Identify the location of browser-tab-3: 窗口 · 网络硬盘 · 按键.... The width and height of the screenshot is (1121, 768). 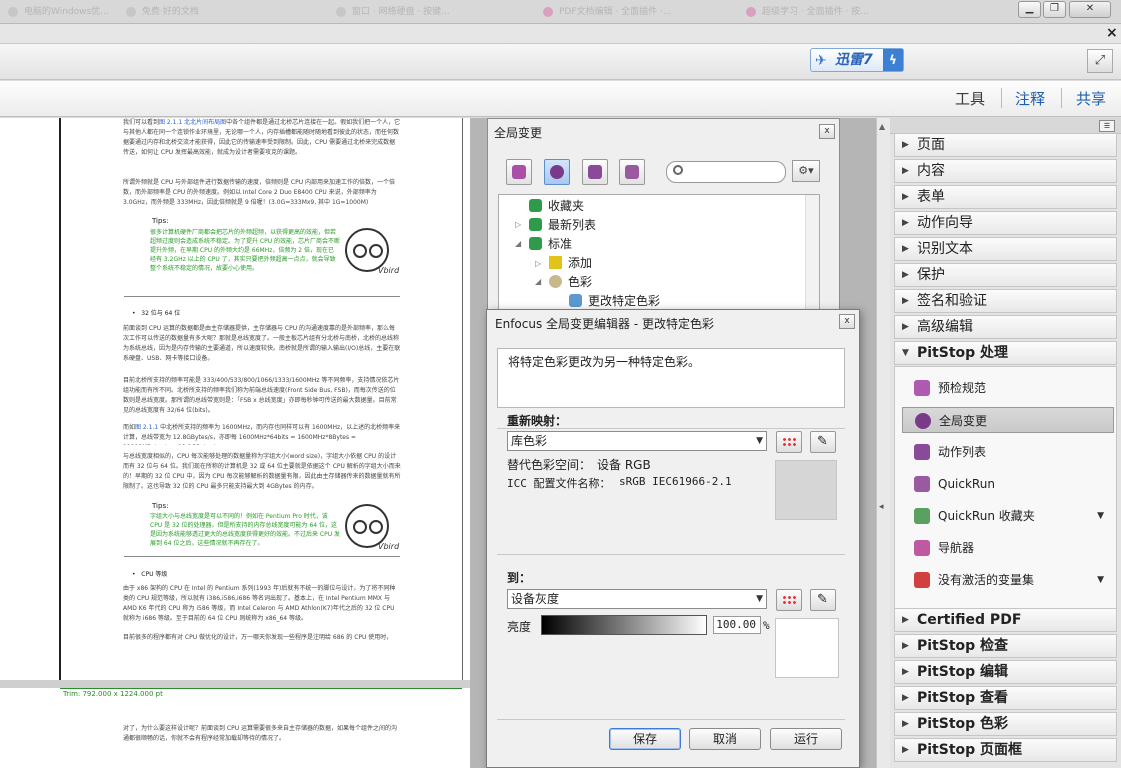
(405, 12).